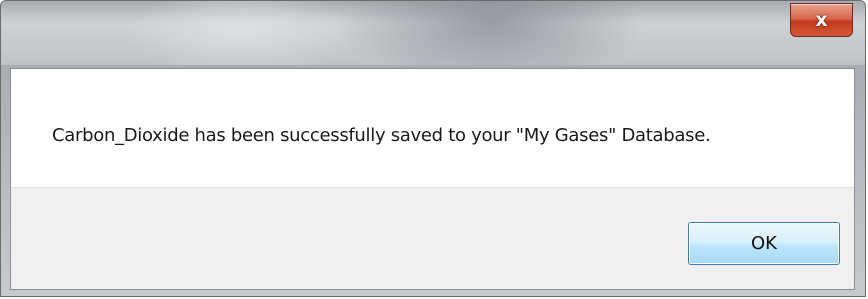  I want to click on close-button: x, so click(821, 20).